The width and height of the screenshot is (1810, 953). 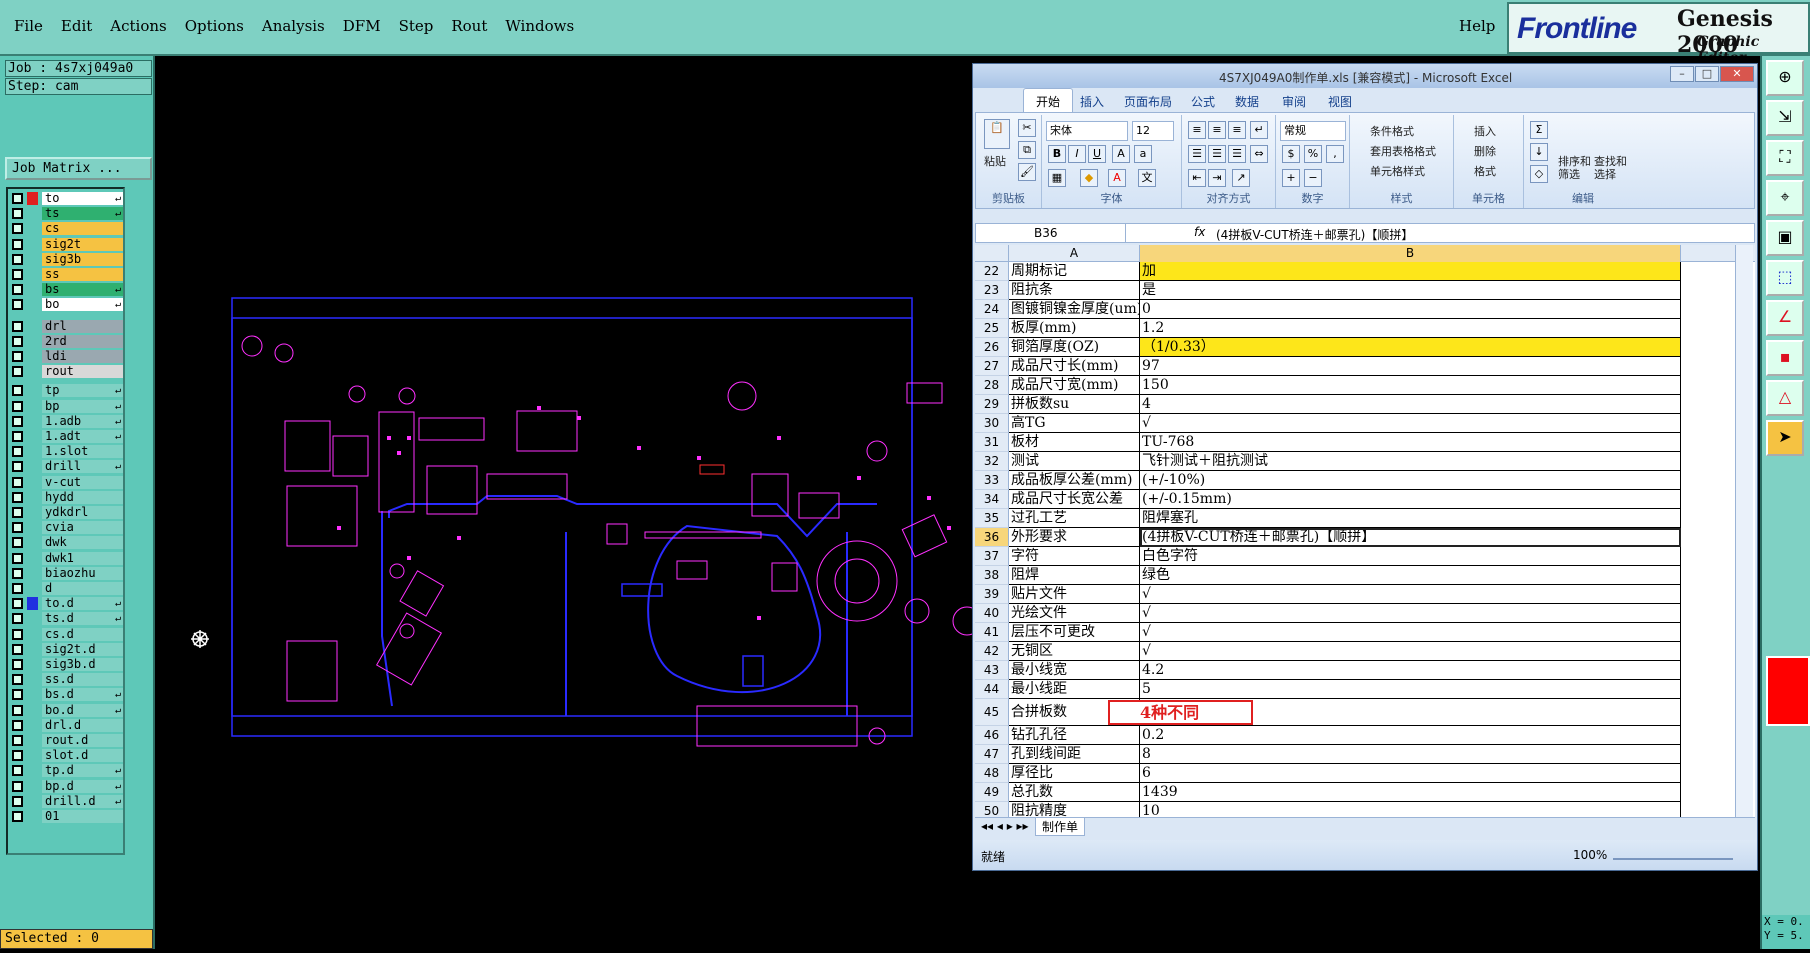 I want to click on layer-row-d: d, so click(x=66, y=588).